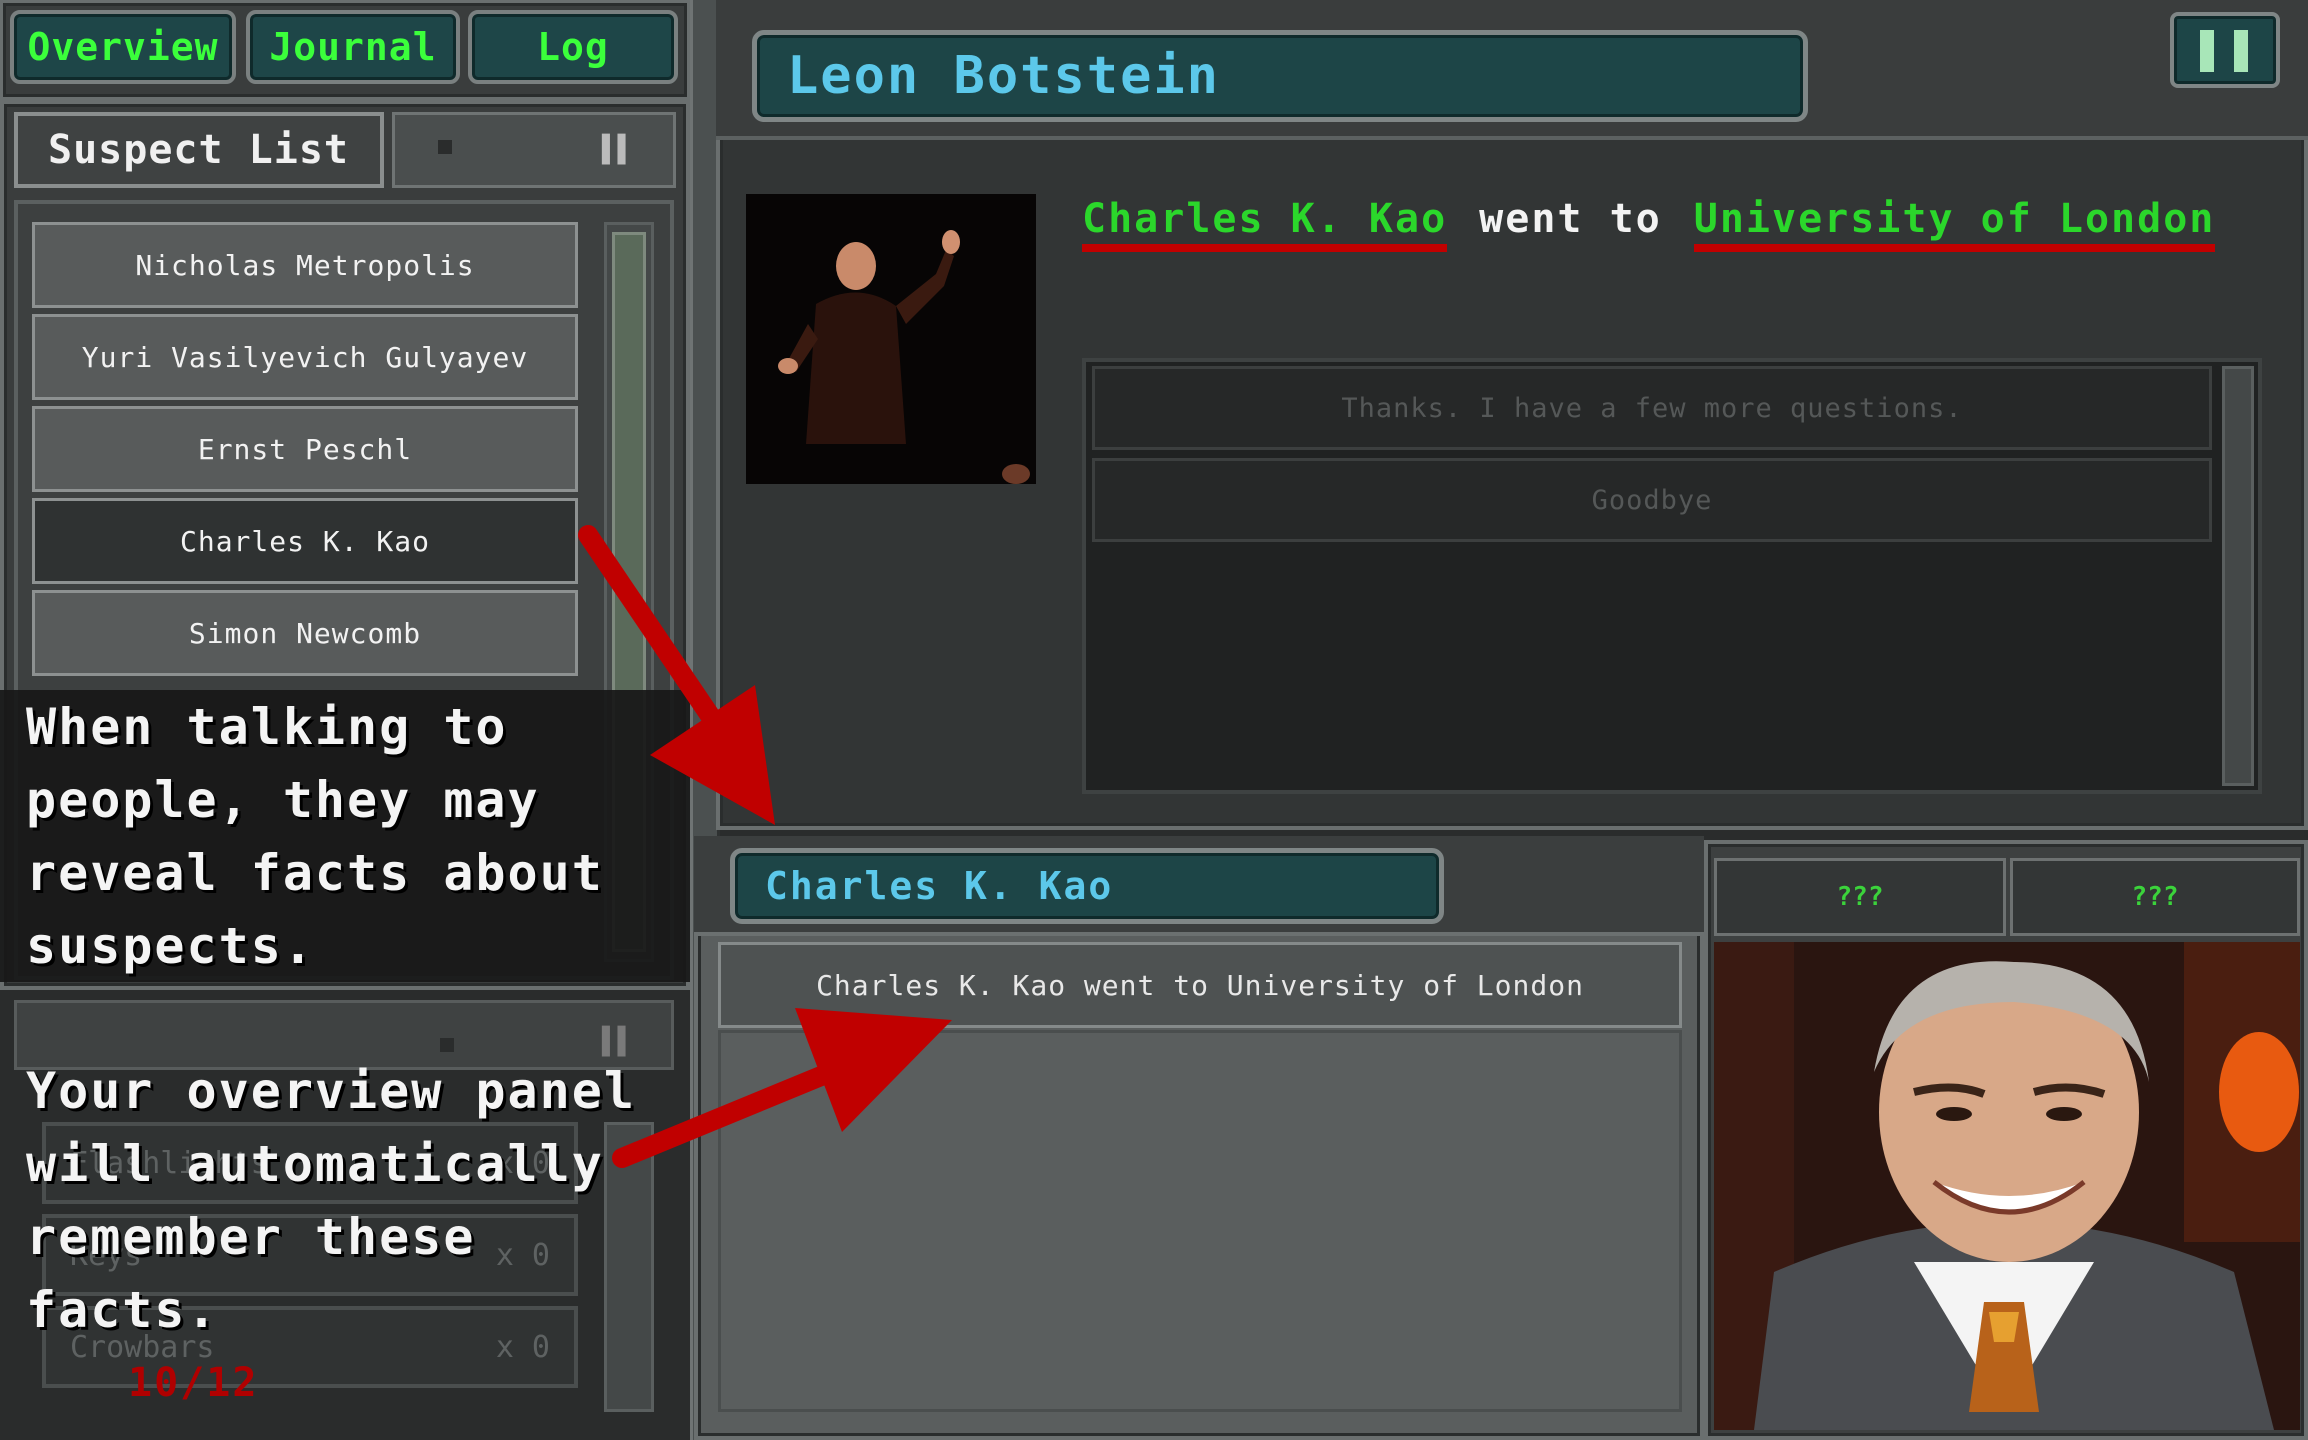 This screenshot has width=2308, height=1440. I want to click on arrow-to-overview-head, so click(873, 1070).